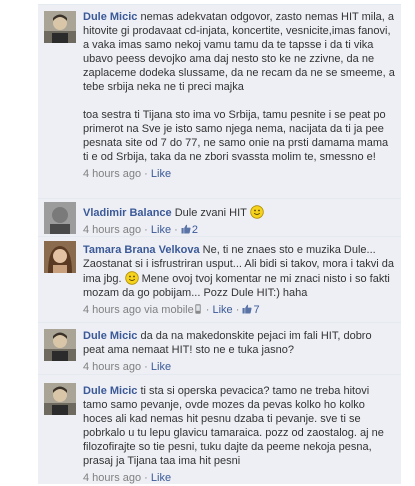  What do you see at coordinates (195, 230) in the screenshot?
I see `likes-count: 2` at bounding box center [195, 230].